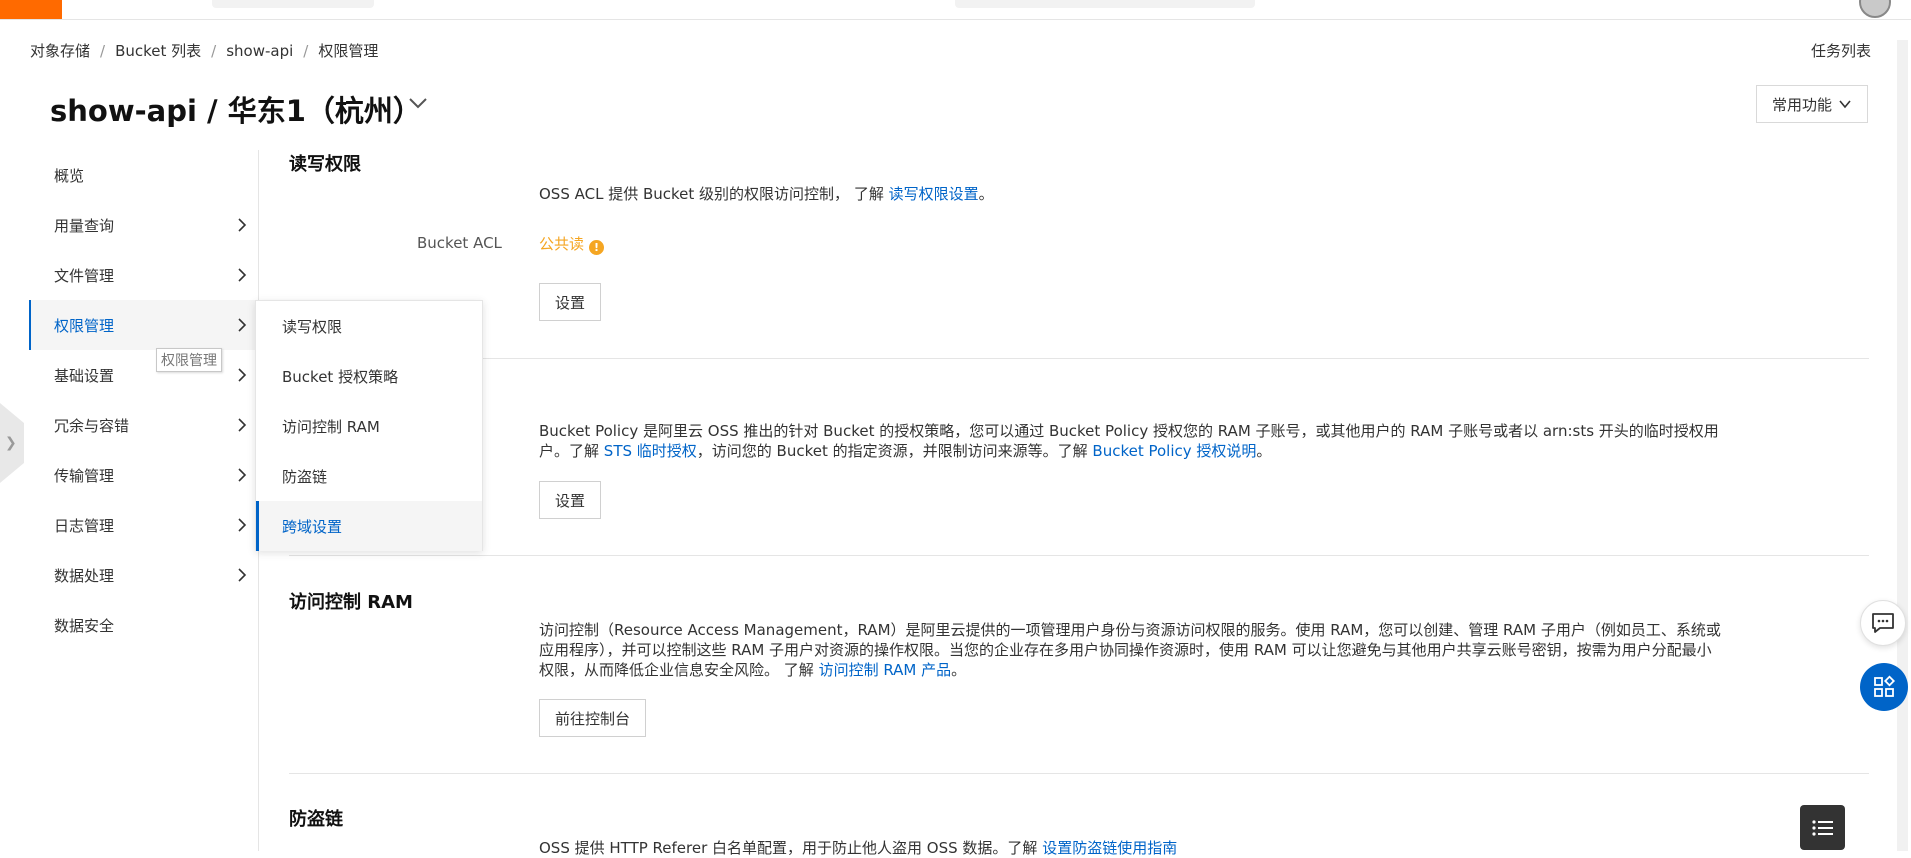  What do you see at coordinates (84, 275) in the screenshot?
I see `sidebar-item-label: 文件管理` at bounding box center [84, 275].